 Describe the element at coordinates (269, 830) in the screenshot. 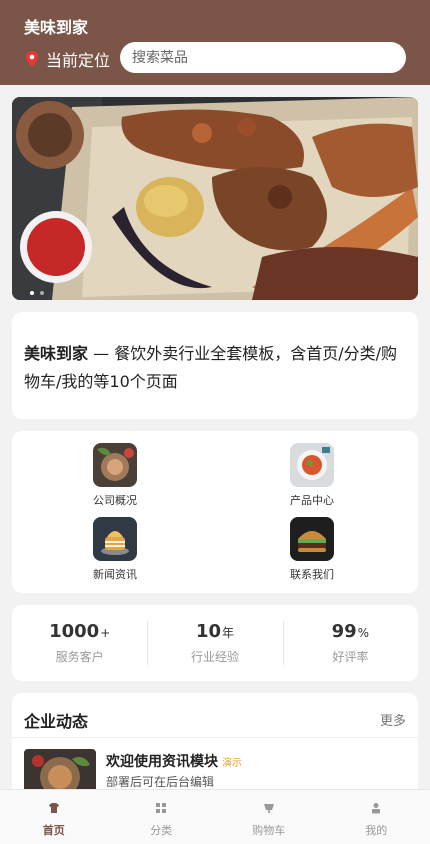

I see `tab-label: 购物车` at that location.